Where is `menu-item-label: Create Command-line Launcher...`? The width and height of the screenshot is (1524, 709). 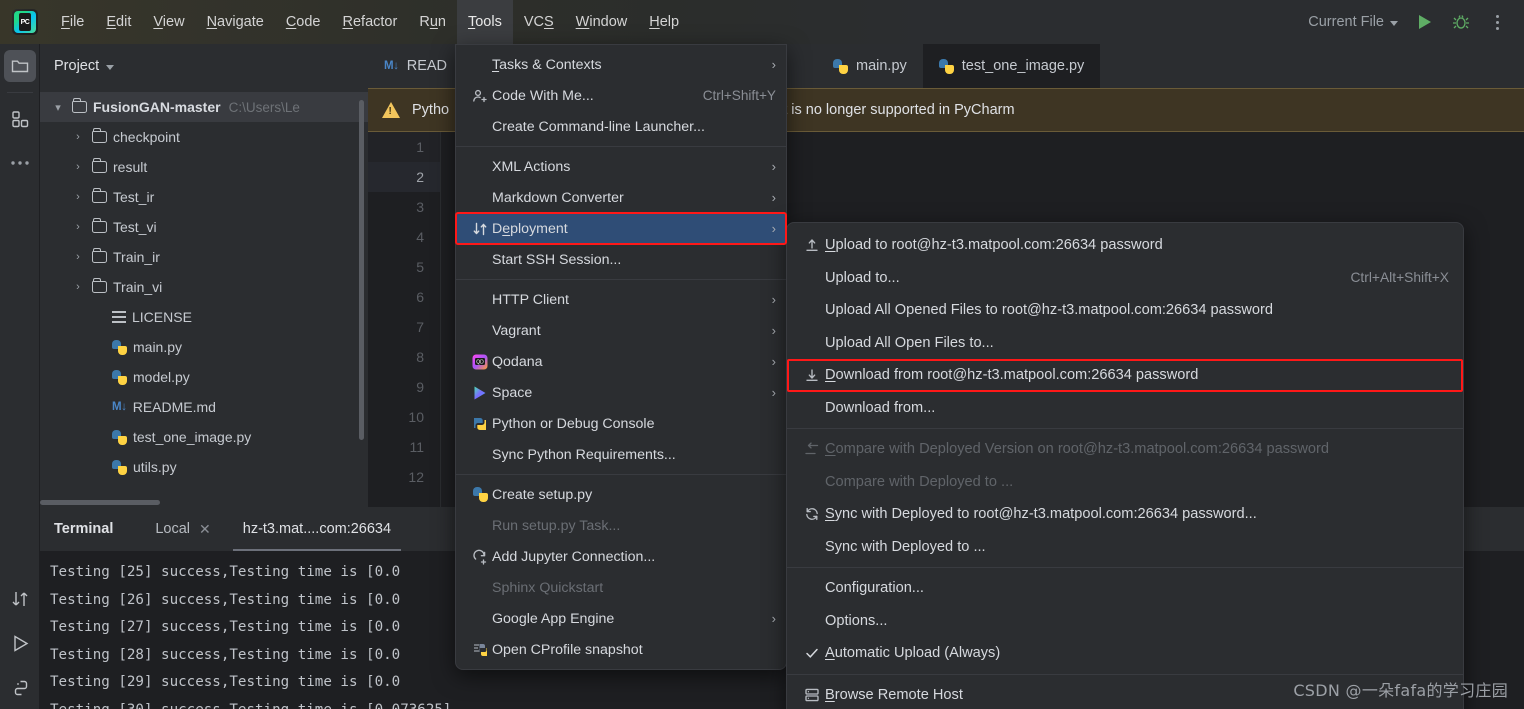 menu-item-label: Create Command-line Launcher... is located at coordinates (598, 126).